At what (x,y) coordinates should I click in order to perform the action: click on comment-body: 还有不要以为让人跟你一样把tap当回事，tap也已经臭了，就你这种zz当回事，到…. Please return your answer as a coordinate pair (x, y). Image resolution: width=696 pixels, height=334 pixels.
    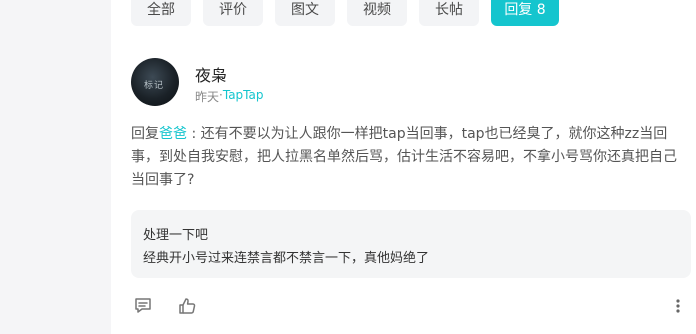
    Looking at the image, I should click on (404, 157).